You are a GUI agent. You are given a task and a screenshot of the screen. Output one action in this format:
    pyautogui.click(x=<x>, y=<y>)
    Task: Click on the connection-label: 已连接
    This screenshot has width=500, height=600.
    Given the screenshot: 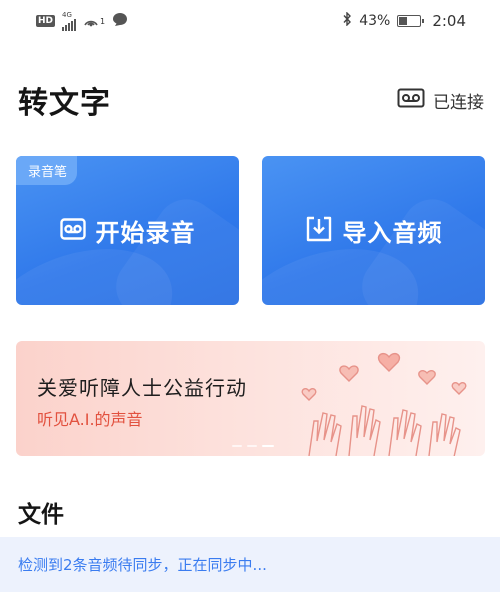 What is the action you would take?
    pyautogui.click(x=458, y=102)
    